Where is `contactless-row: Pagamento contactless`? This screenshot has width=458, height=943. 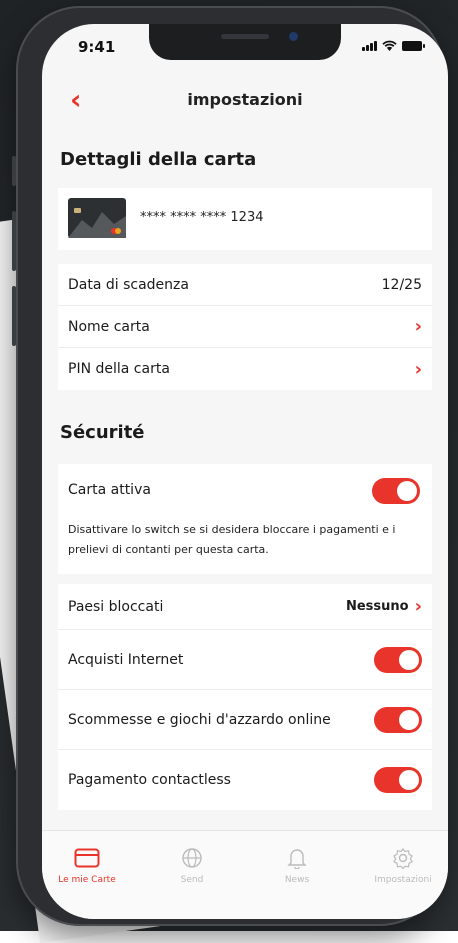 contactless-row: Pagamento contactless is located at coordinates (245, 780).